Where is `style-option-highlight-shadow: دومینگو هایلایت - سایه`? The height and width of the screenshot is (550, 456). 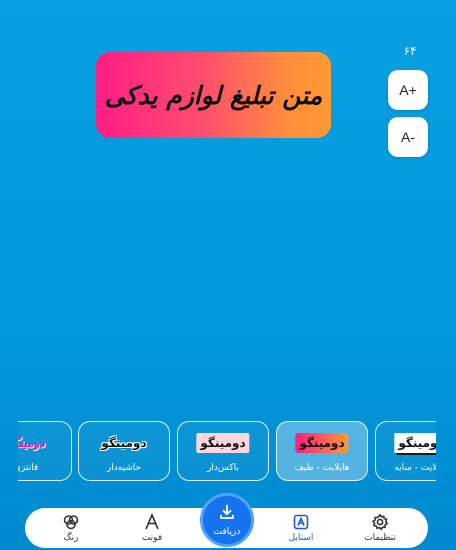 style-option-highlight-shadow: دومینگو هایلایت - سایه is located at coordinates (405, 451).